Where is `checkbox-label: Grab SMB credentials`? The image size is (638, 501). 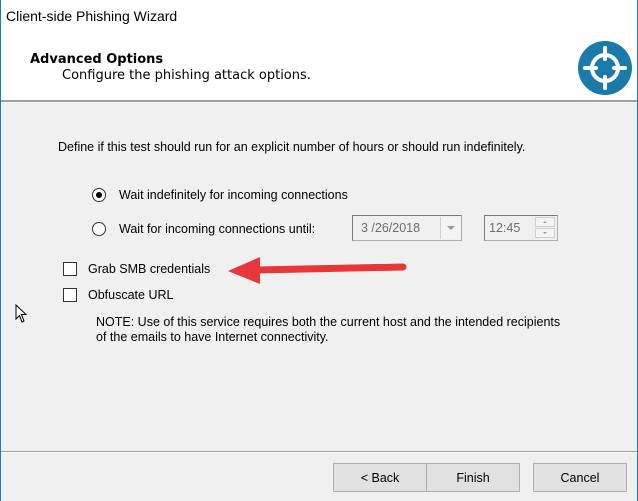
checkbox-label: Grab SMB credentials is located at coordinates (149, 269).